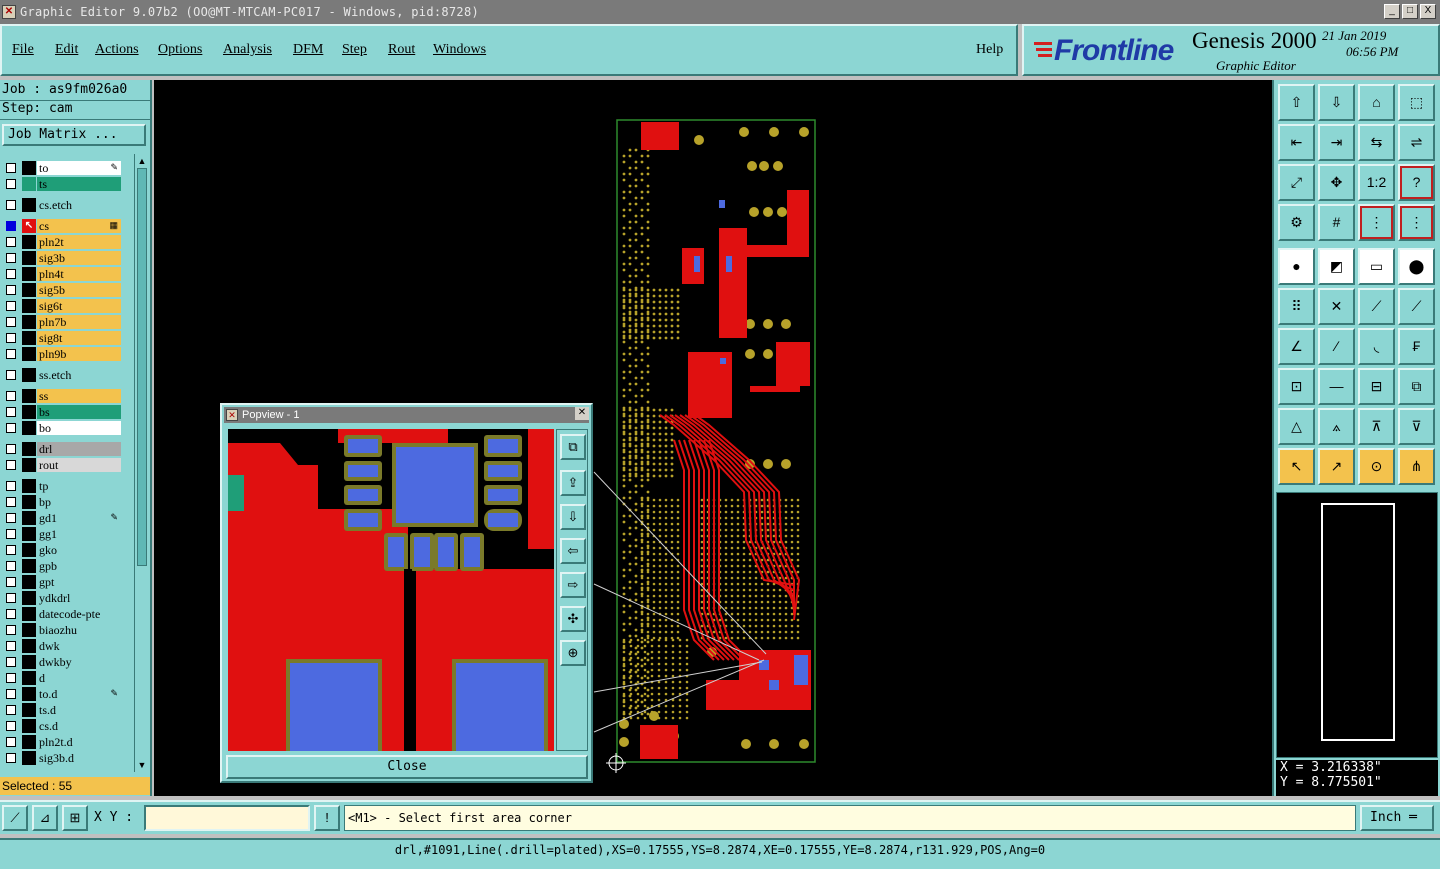 This screenshot has height=869, width=1440. I want to click on layer-name: gko, so click(79, 550).